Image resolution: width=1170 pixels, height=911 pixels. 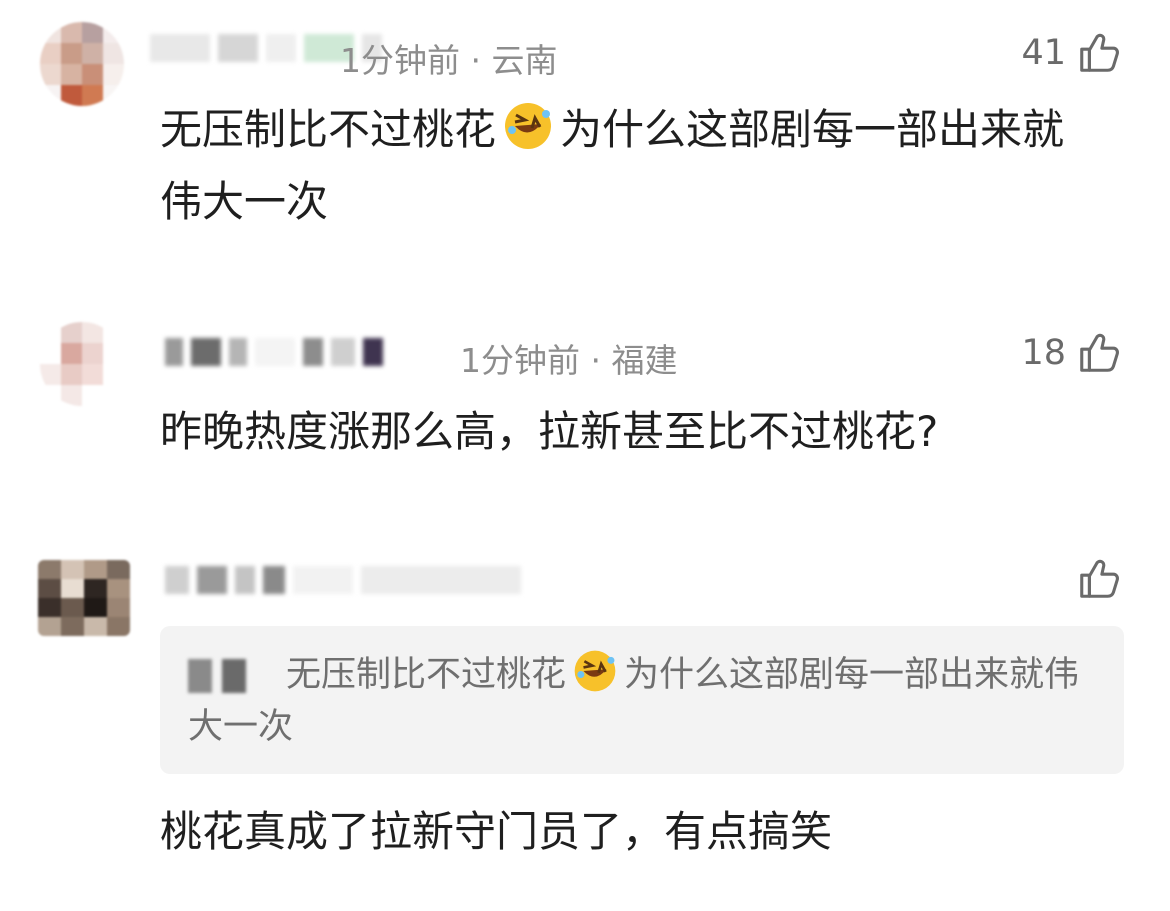 I want to click on comment-text: 昨晚热度涨那么高，拉新甚至比不过桃花?, so click(x=549, y=431).